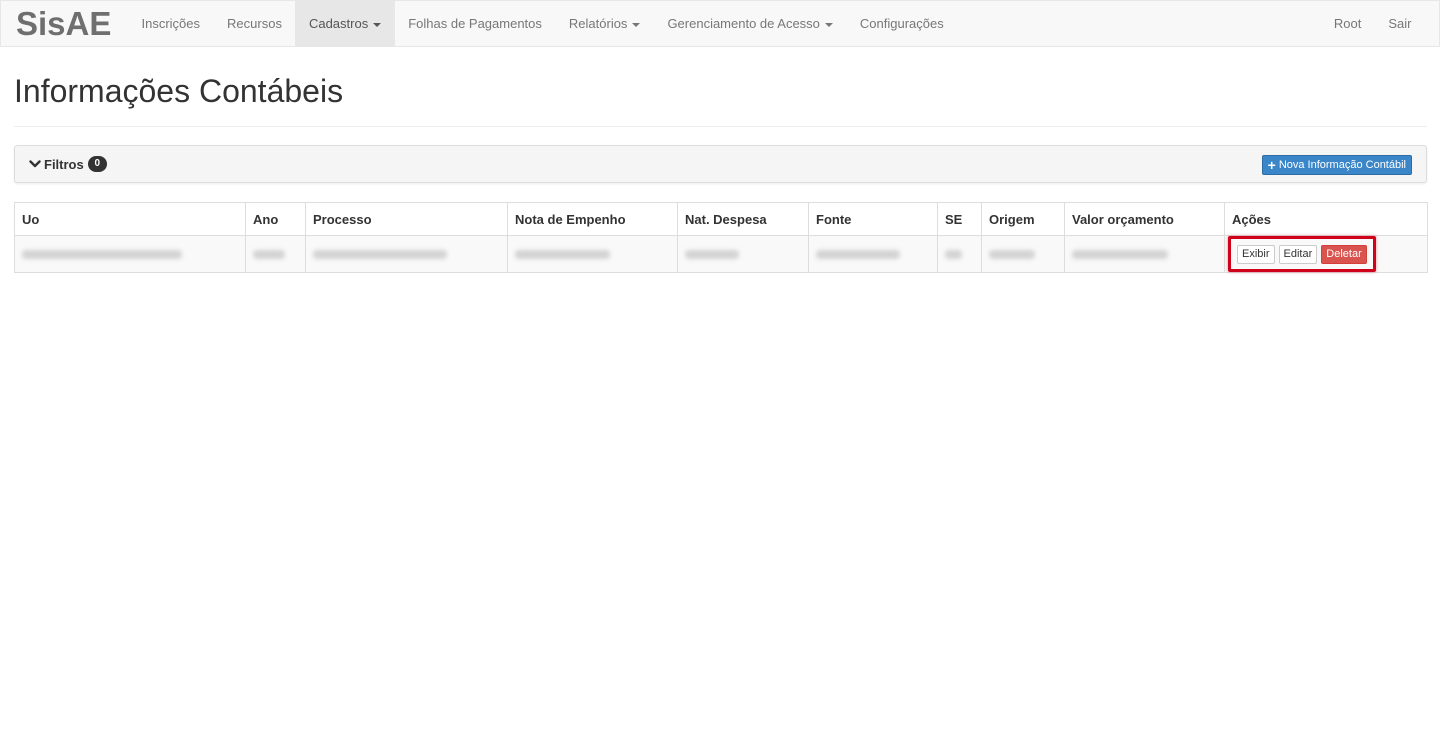 This screenshot has width=1440, height=742. What do you see at coordinates (743, 23) in the screenshot?
I see `nav-item-label: Gerenciamento de Acesso` at bounding box center [743, 23].